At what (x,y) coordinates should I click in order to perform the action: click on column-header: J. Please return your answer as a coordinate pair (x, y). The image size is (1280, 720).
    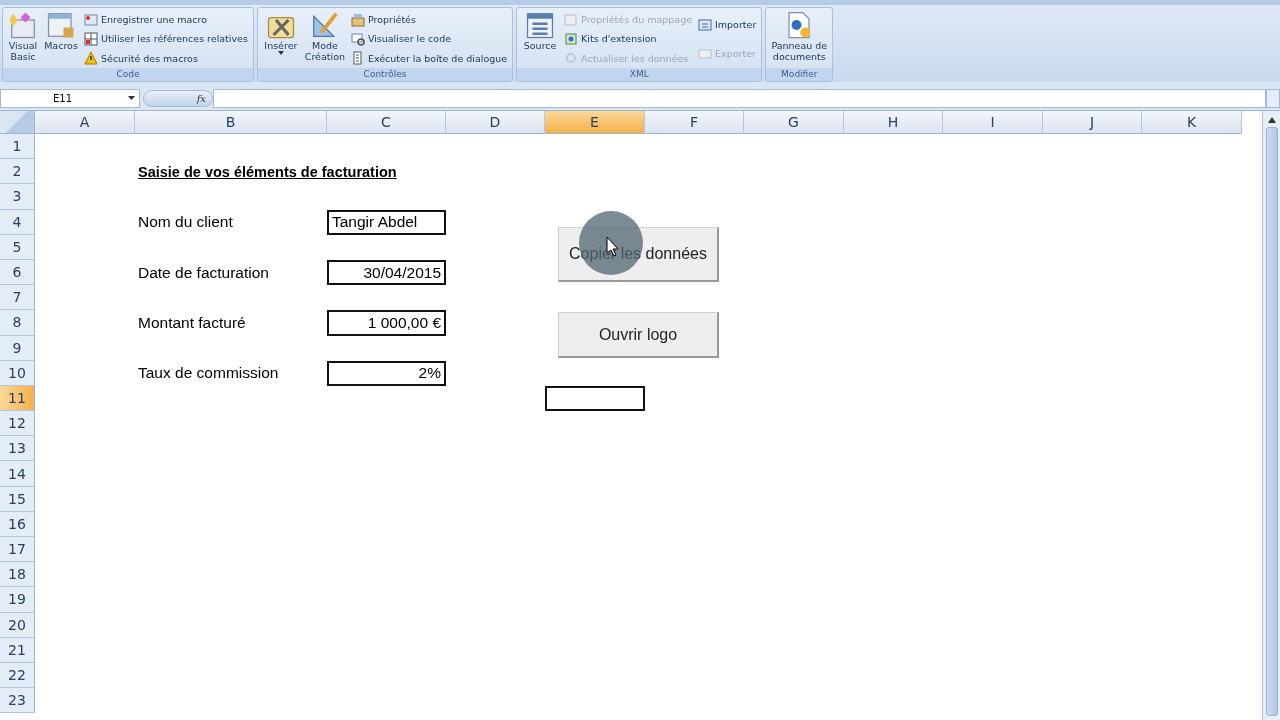
    Looking at the image, I should click on (1092, 122).